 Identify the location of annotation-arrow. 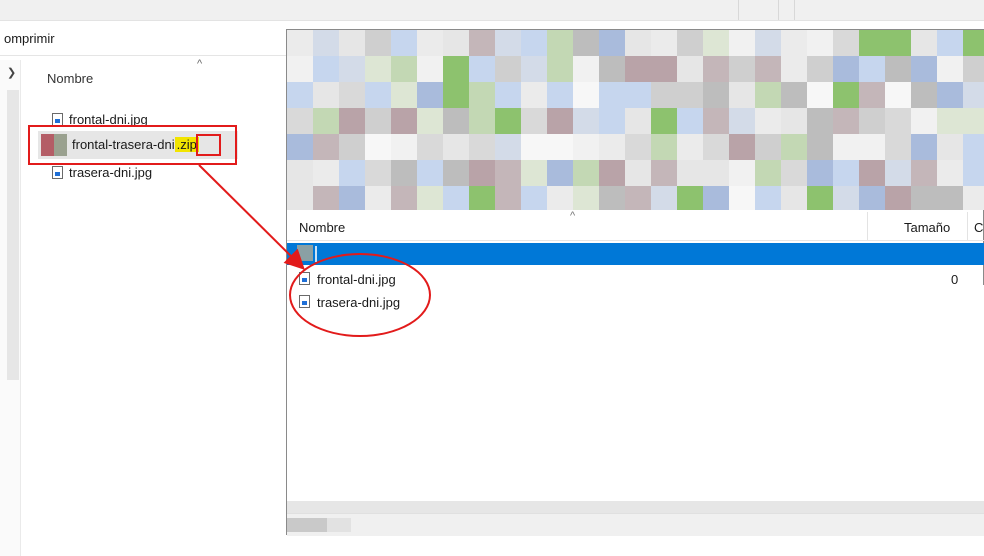
(251, 217).